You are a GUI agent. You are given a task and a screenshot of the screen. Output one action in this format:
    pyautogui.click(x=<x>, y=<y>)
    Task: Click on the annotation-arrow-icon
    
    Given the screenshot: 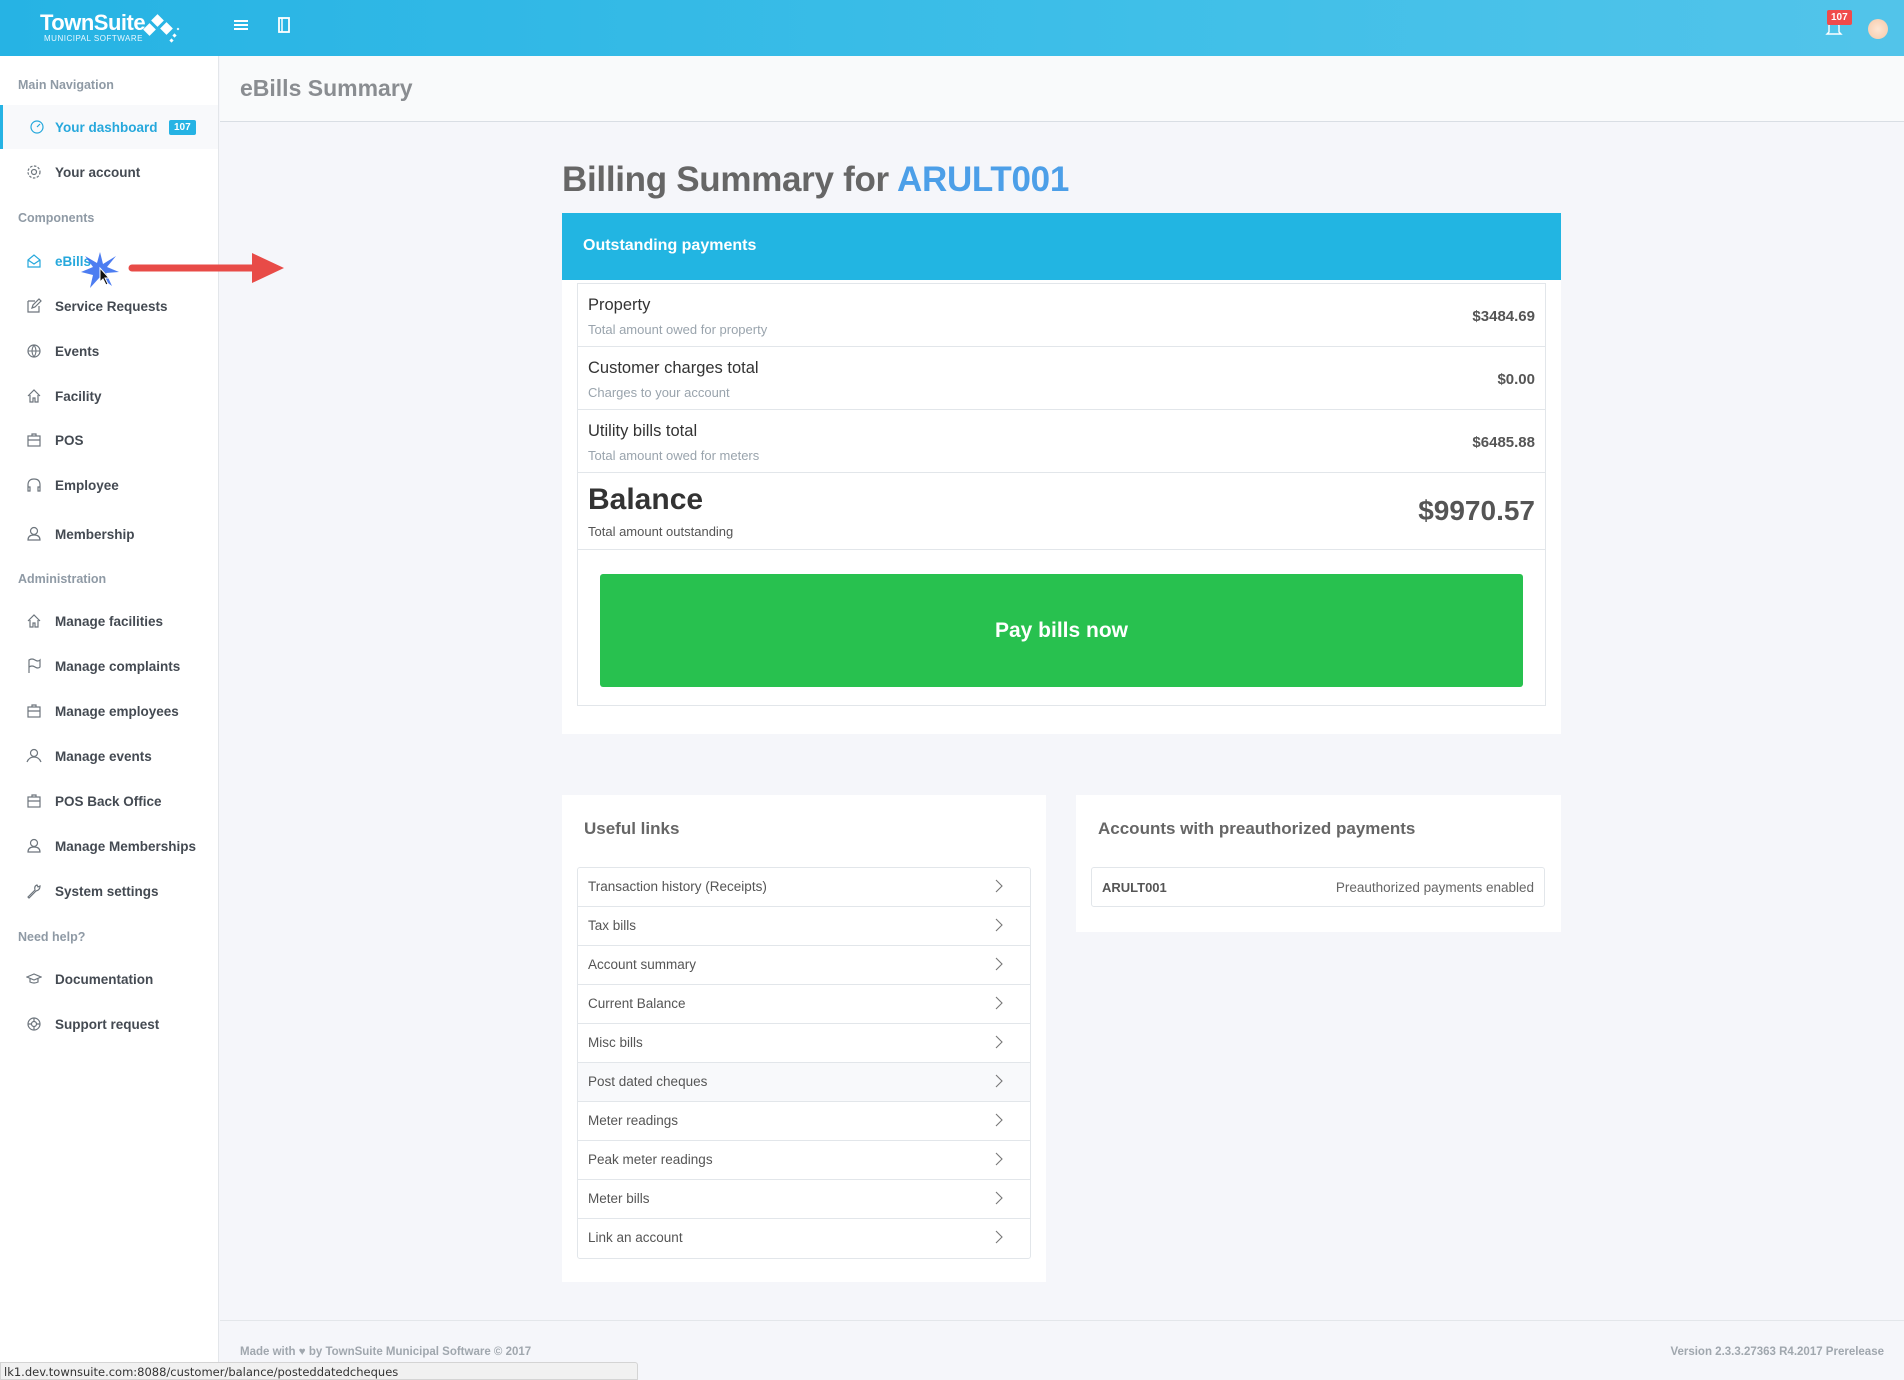 What is the action you would take?
    pyautogui.click(x=206, y=268)
    